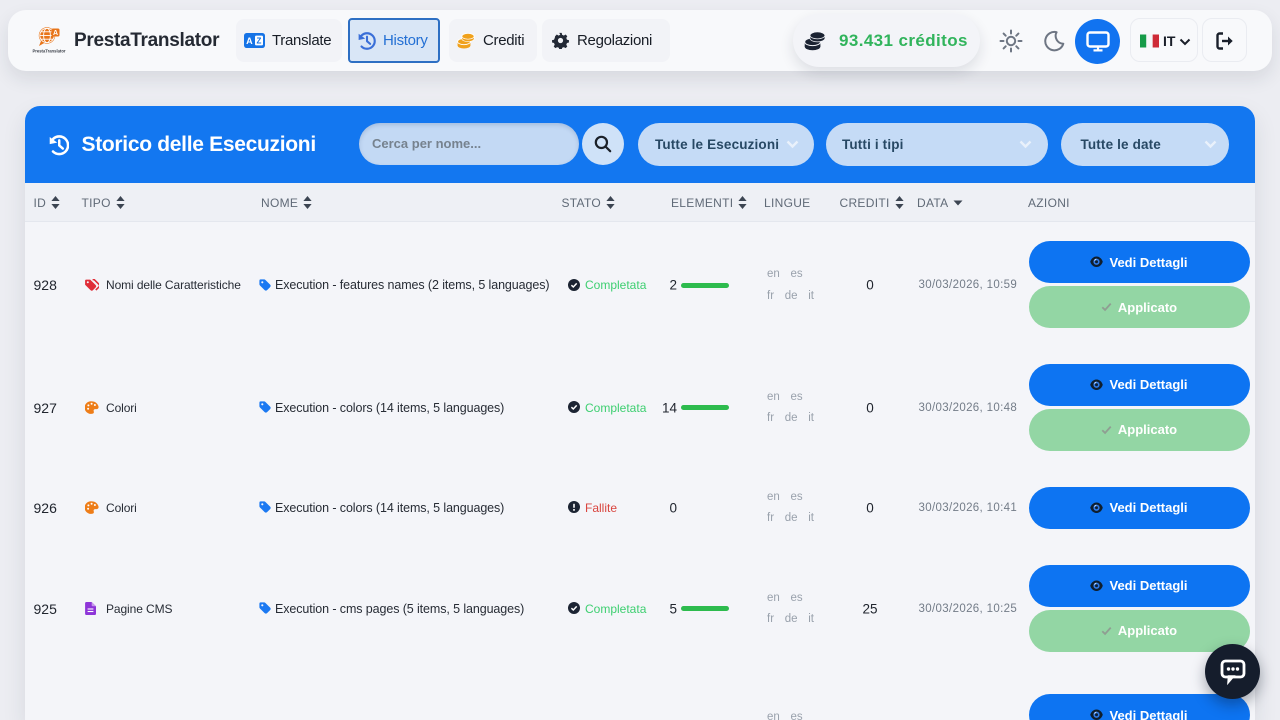 Image resolution: width=1280 pixels, height=720 pixels. Describe the element at coordinates (259, 40) in the screenshot. I see `svg-text: Z` at that location.